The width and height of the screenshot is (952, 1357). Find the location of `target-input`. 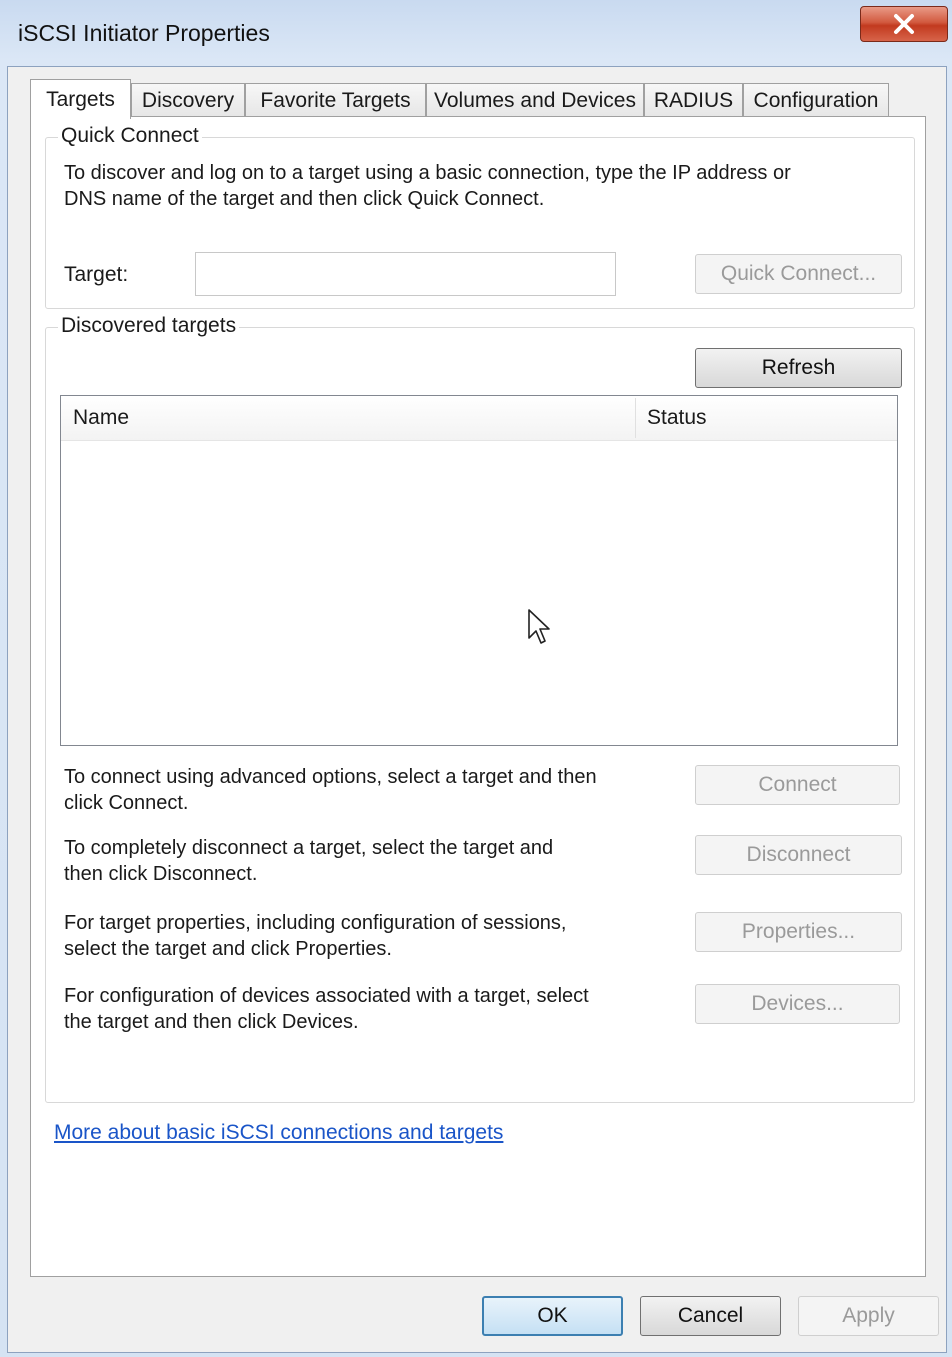

target-input is located at coordinates (405, 274).